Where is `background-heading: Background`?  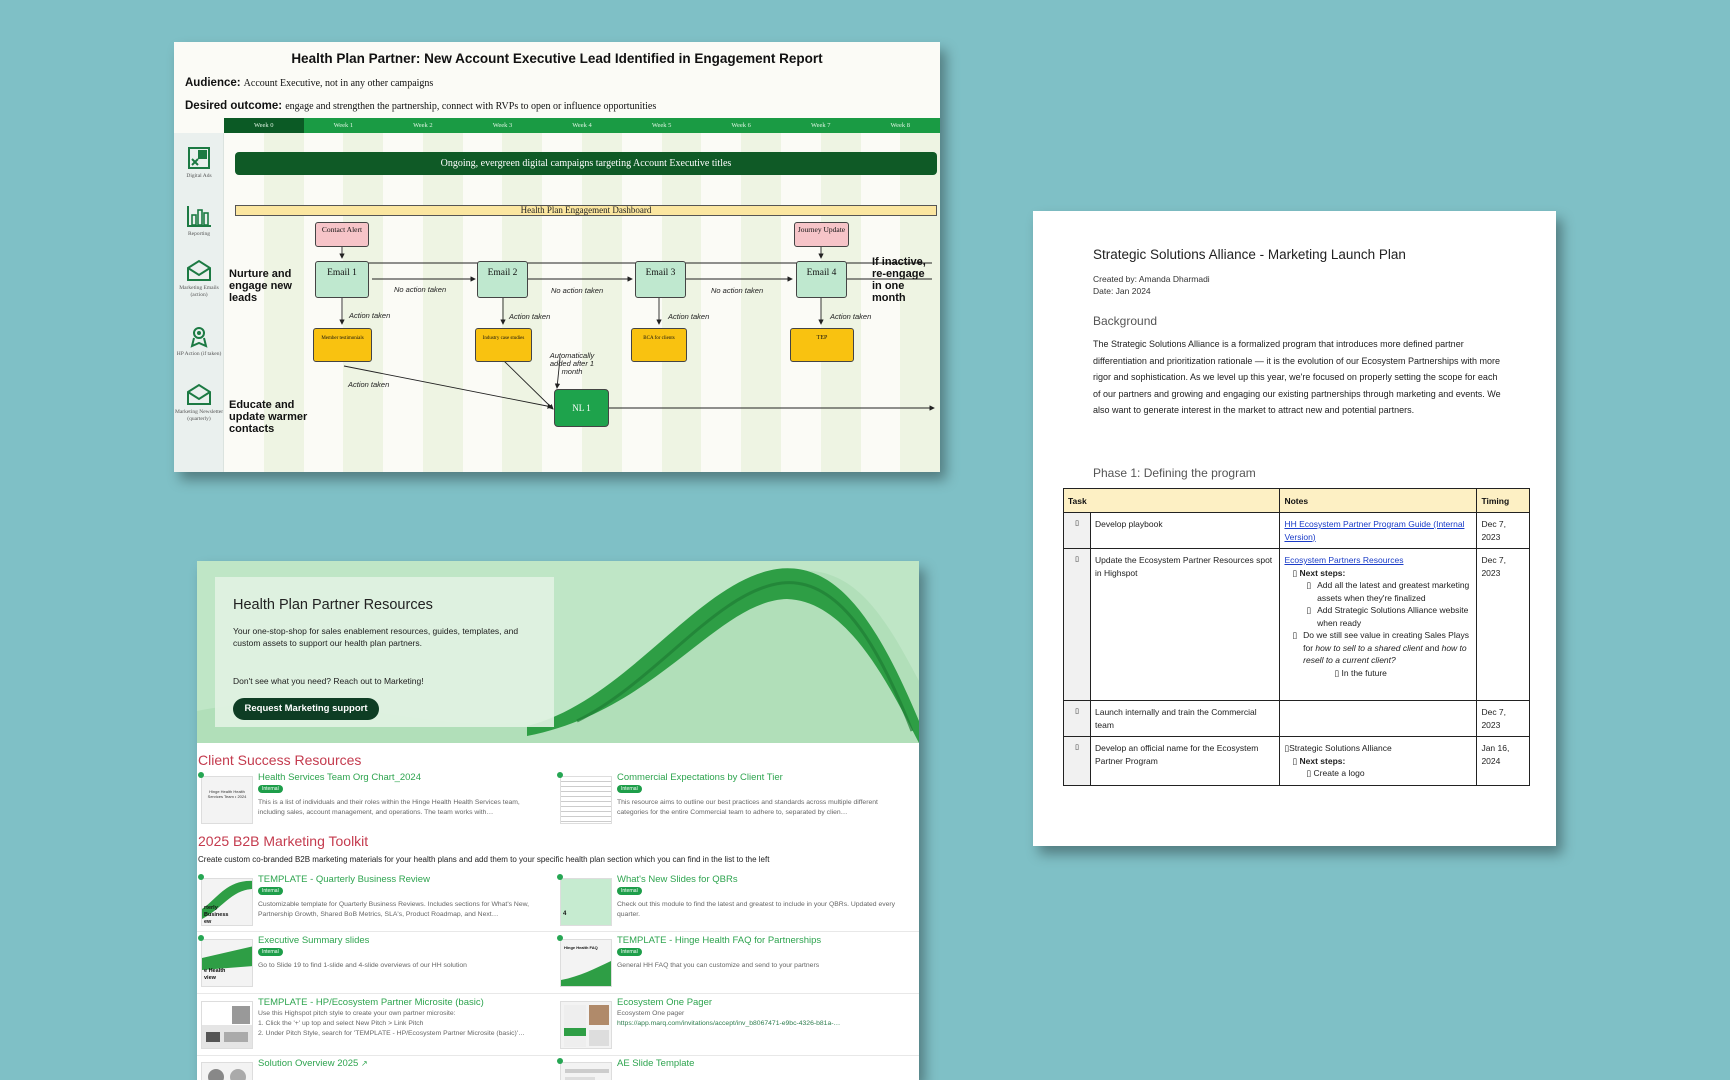 background-heading: Background is located at coordinates (1125, 321).